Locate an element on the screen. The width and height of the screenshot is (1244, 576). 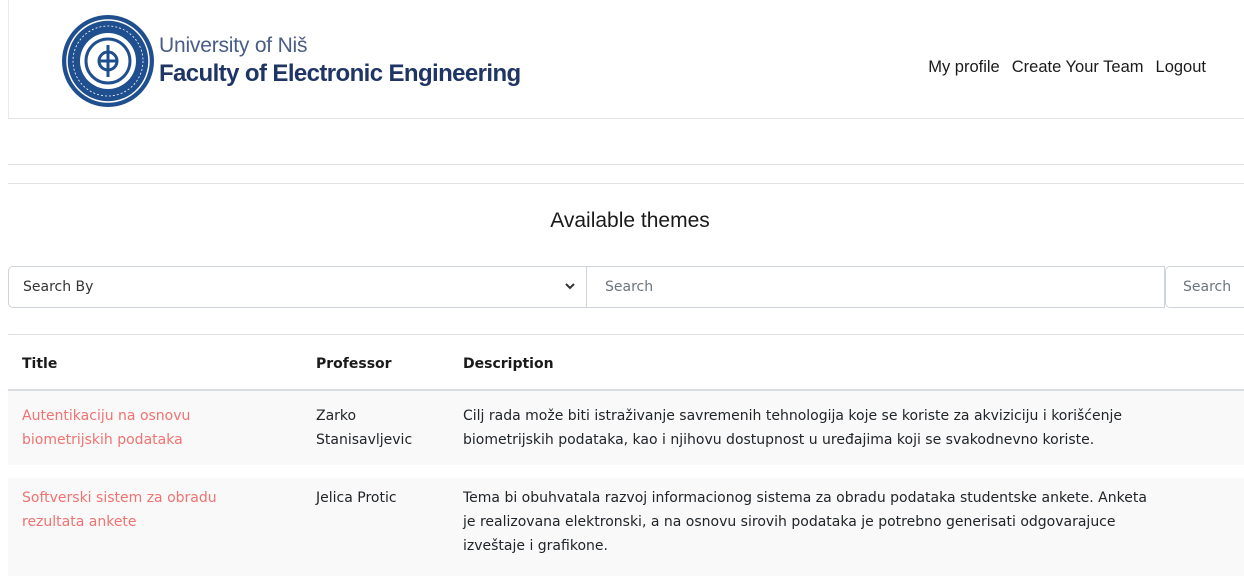
column-header-professor: Professor is located at coordinates (354, 364).